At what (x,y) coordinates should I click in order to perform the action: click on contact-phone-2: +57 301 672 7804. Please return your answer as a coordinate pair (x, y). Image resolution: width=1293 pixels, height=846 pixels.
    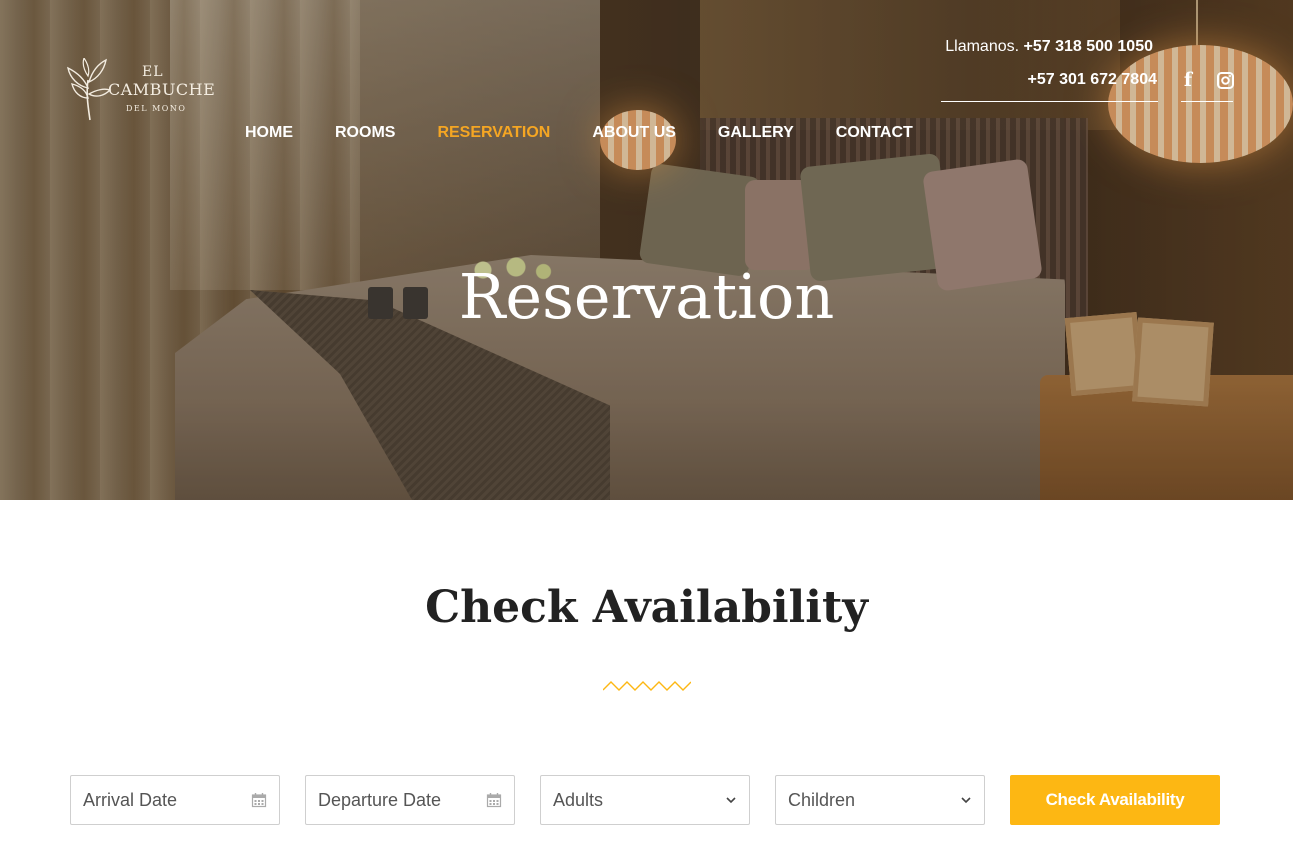
    Looking at the image, I should click on (1092, 79).